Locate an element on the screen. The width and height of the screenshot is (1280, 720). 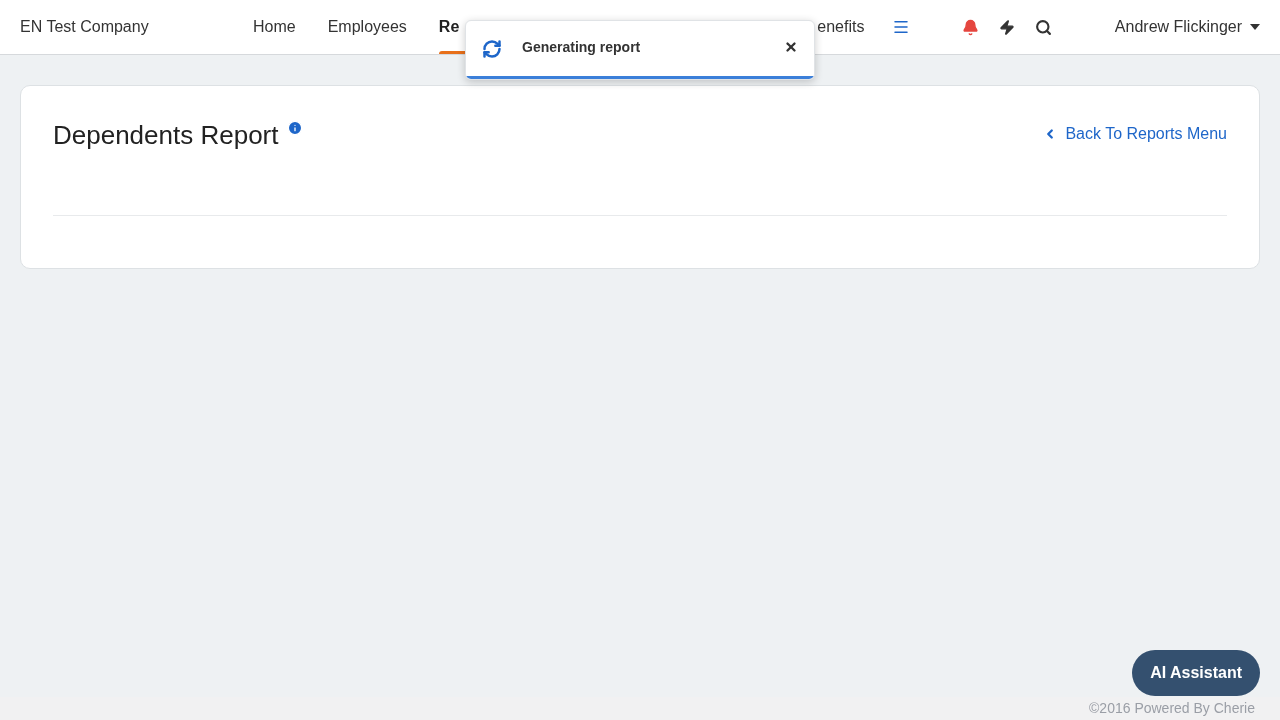
close-icon is located at coordinates (791, 47).